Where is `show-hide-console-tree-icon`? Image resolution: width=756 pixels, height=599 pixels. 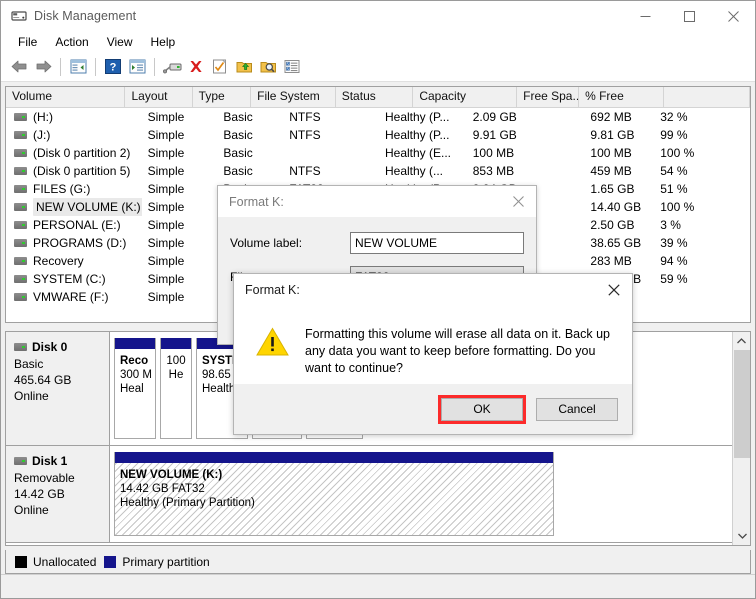 show-hide-console-tree-icon is located at coordinates (78, 67).